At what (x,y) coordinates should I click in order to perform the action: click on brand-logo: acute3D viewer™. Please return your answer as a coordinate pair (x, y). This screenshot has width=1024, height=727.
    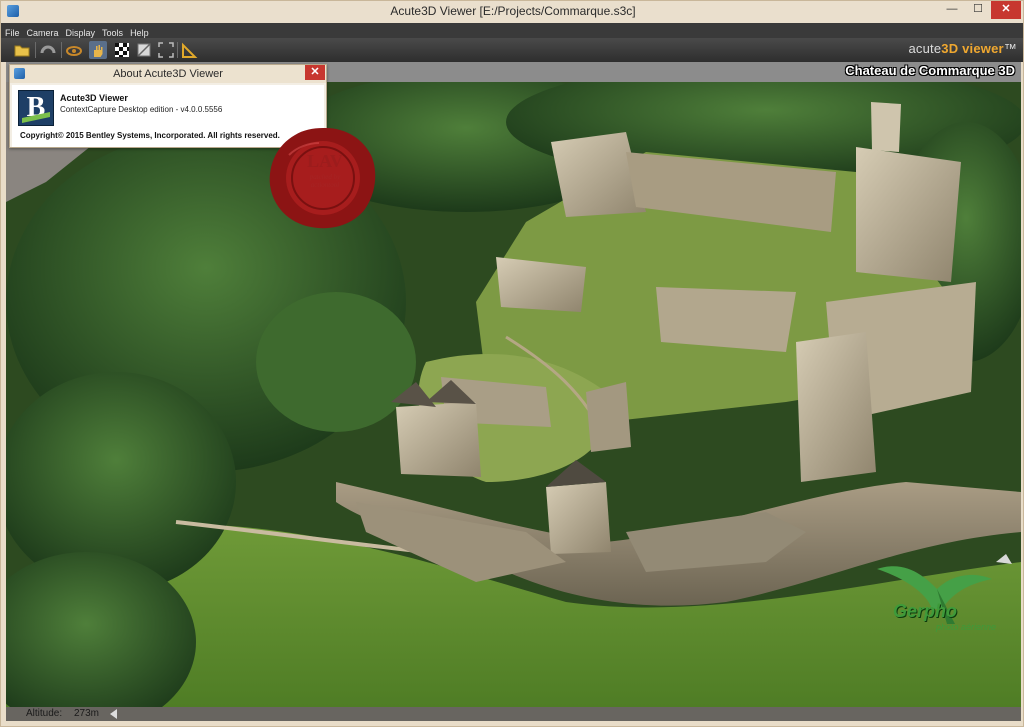
    Looking at the image, I should click on (962, 48).